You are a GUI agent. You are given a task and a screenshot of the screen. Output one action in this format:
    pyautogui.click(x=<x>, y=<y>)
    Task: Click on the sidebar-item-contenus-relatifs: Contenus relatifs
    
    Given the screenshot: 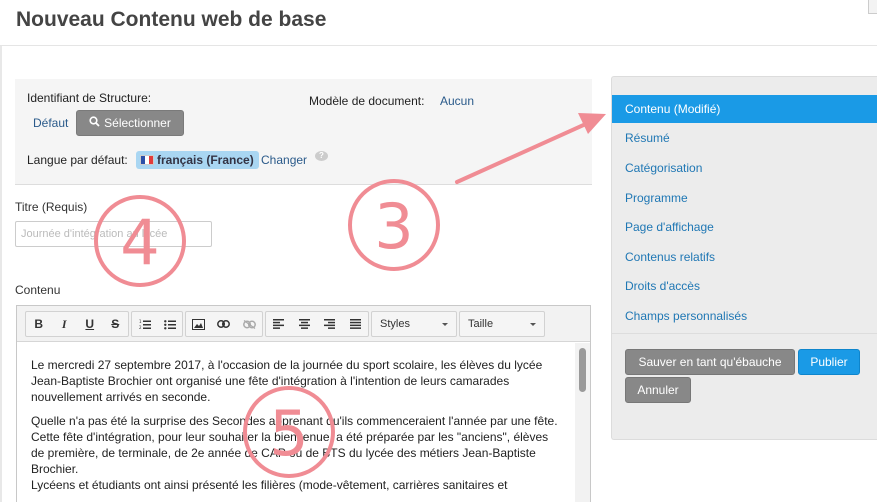 What is the action you would take?
    pyautogui.click(x=744, y=257)
    